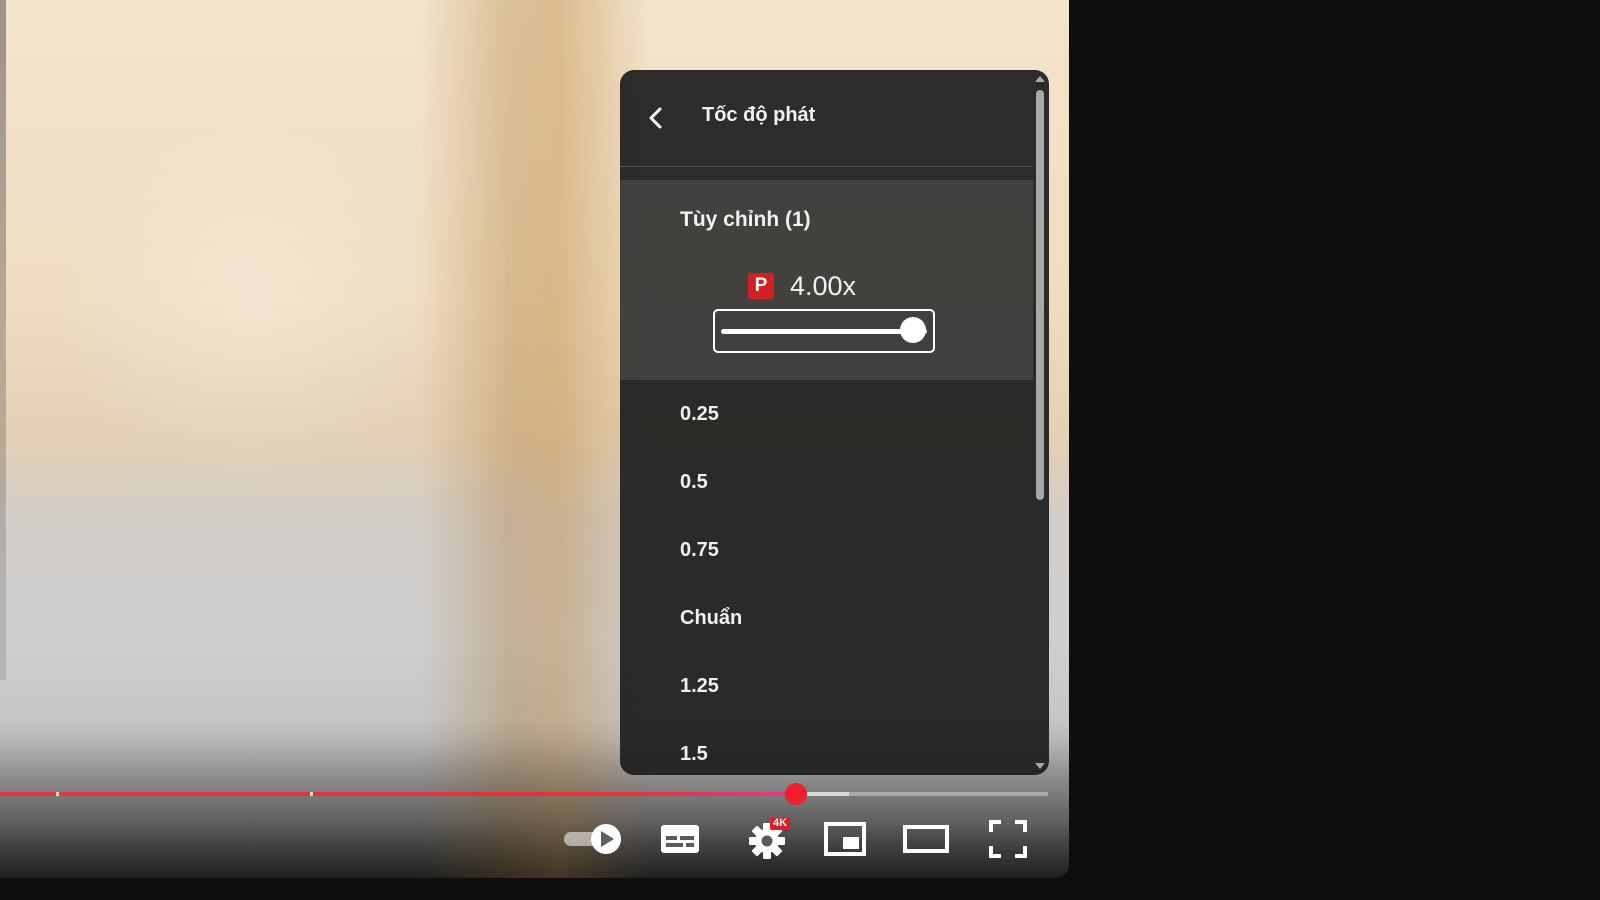  I want to click on back-button, so click(656, 118).